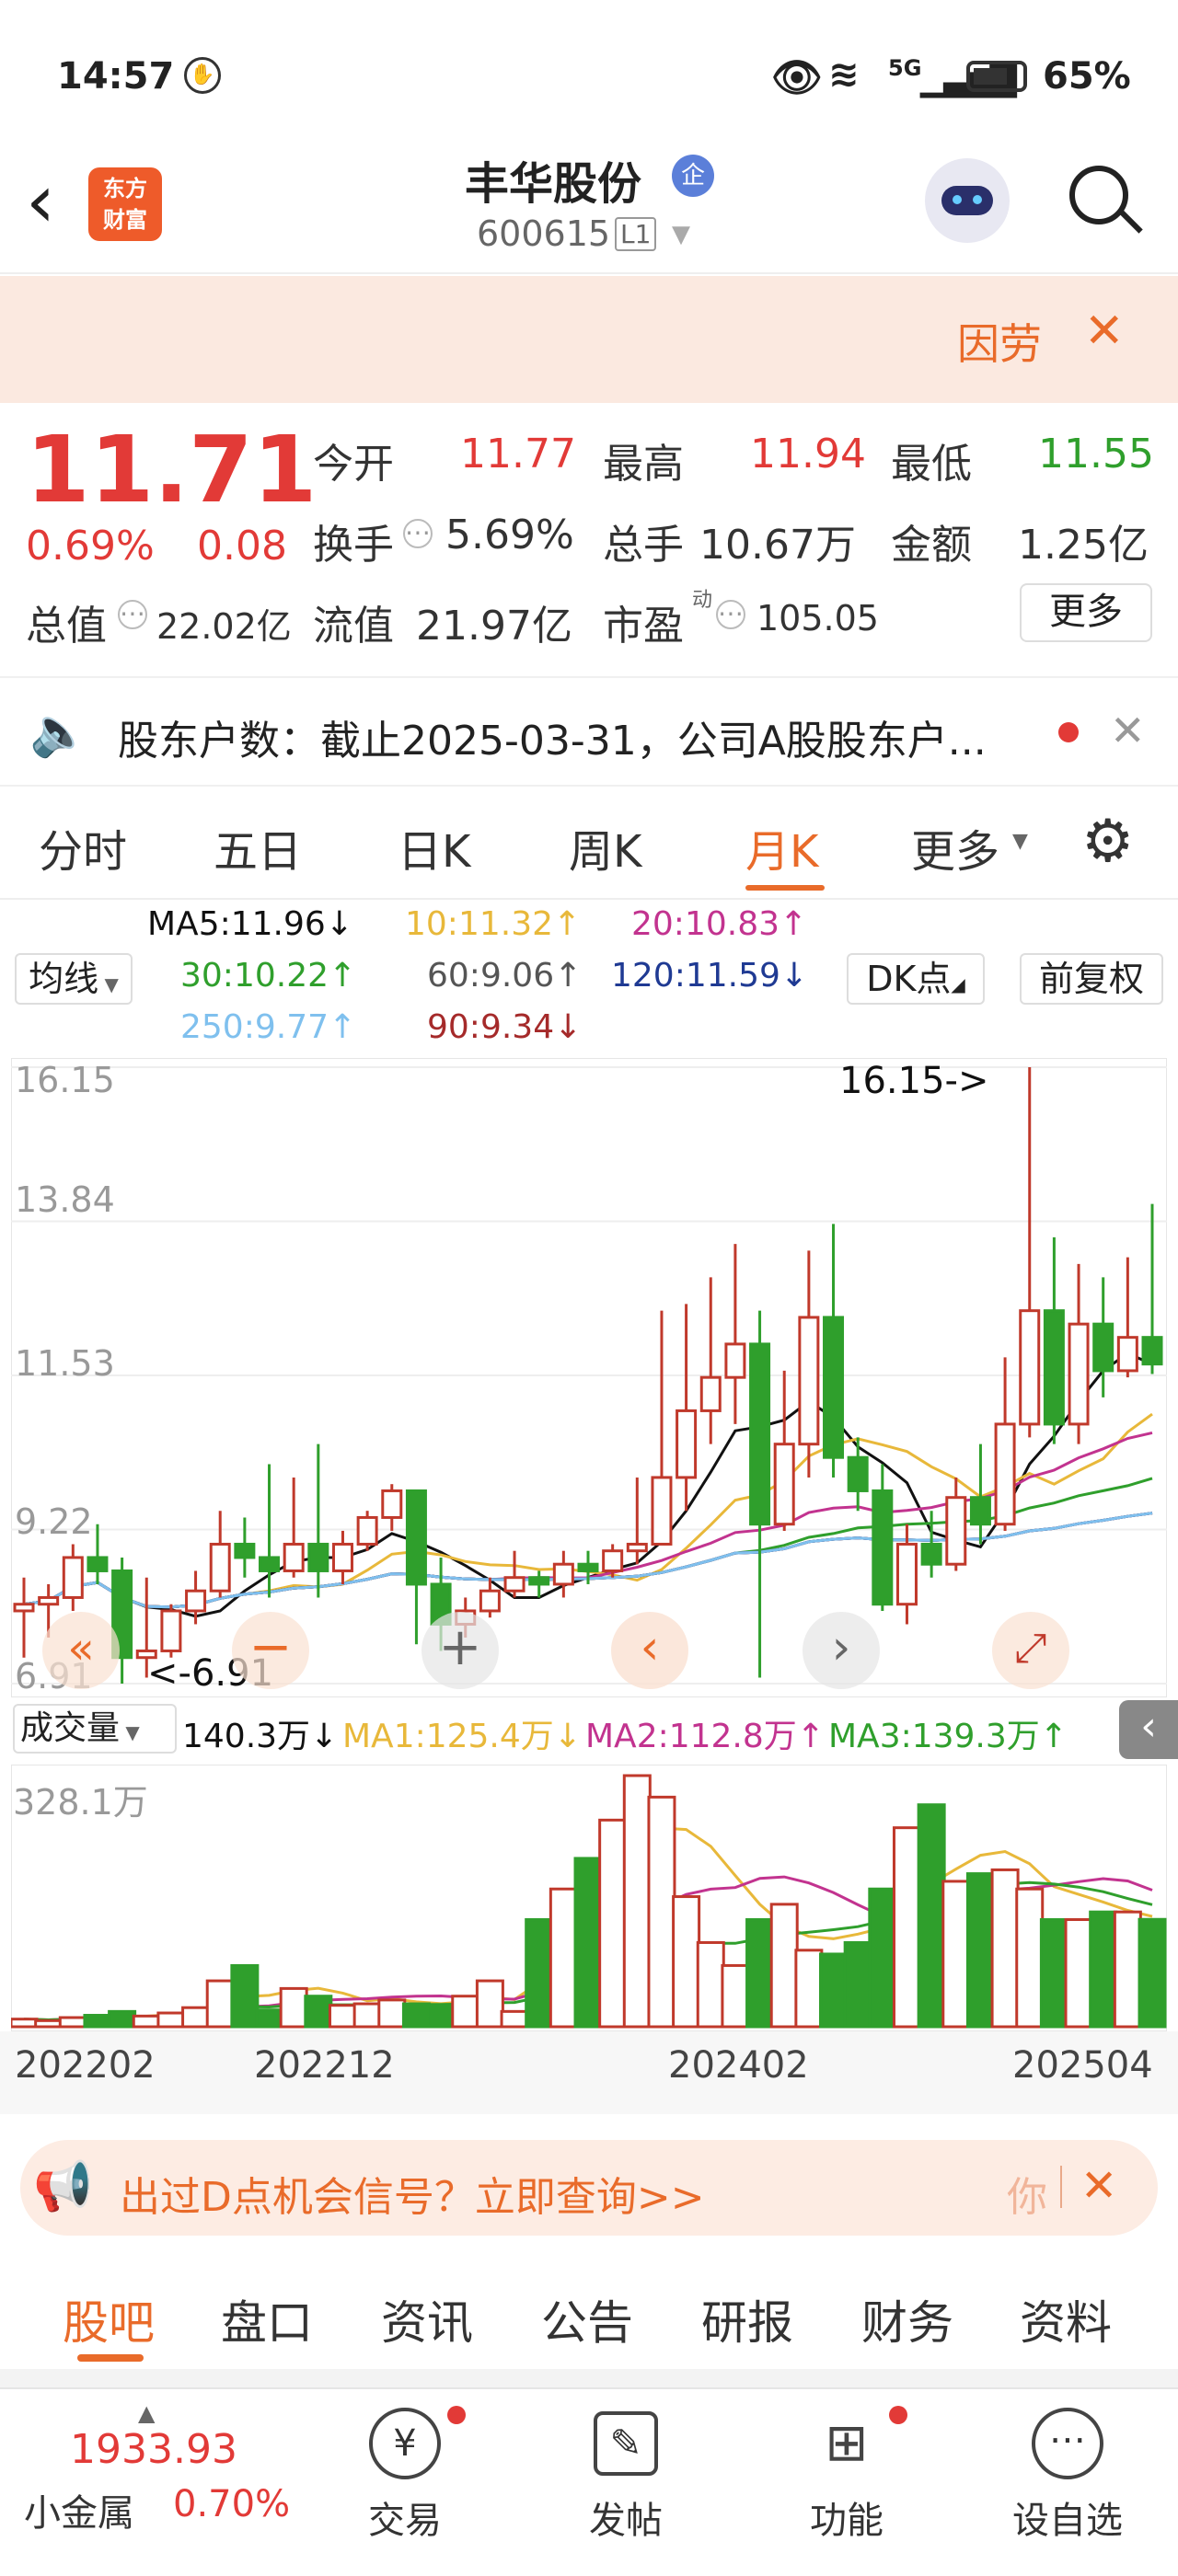 The height and width of the screenshot is (2576, 1178). I want to click on dk-point-button: DK点◢, so click(916, 979).